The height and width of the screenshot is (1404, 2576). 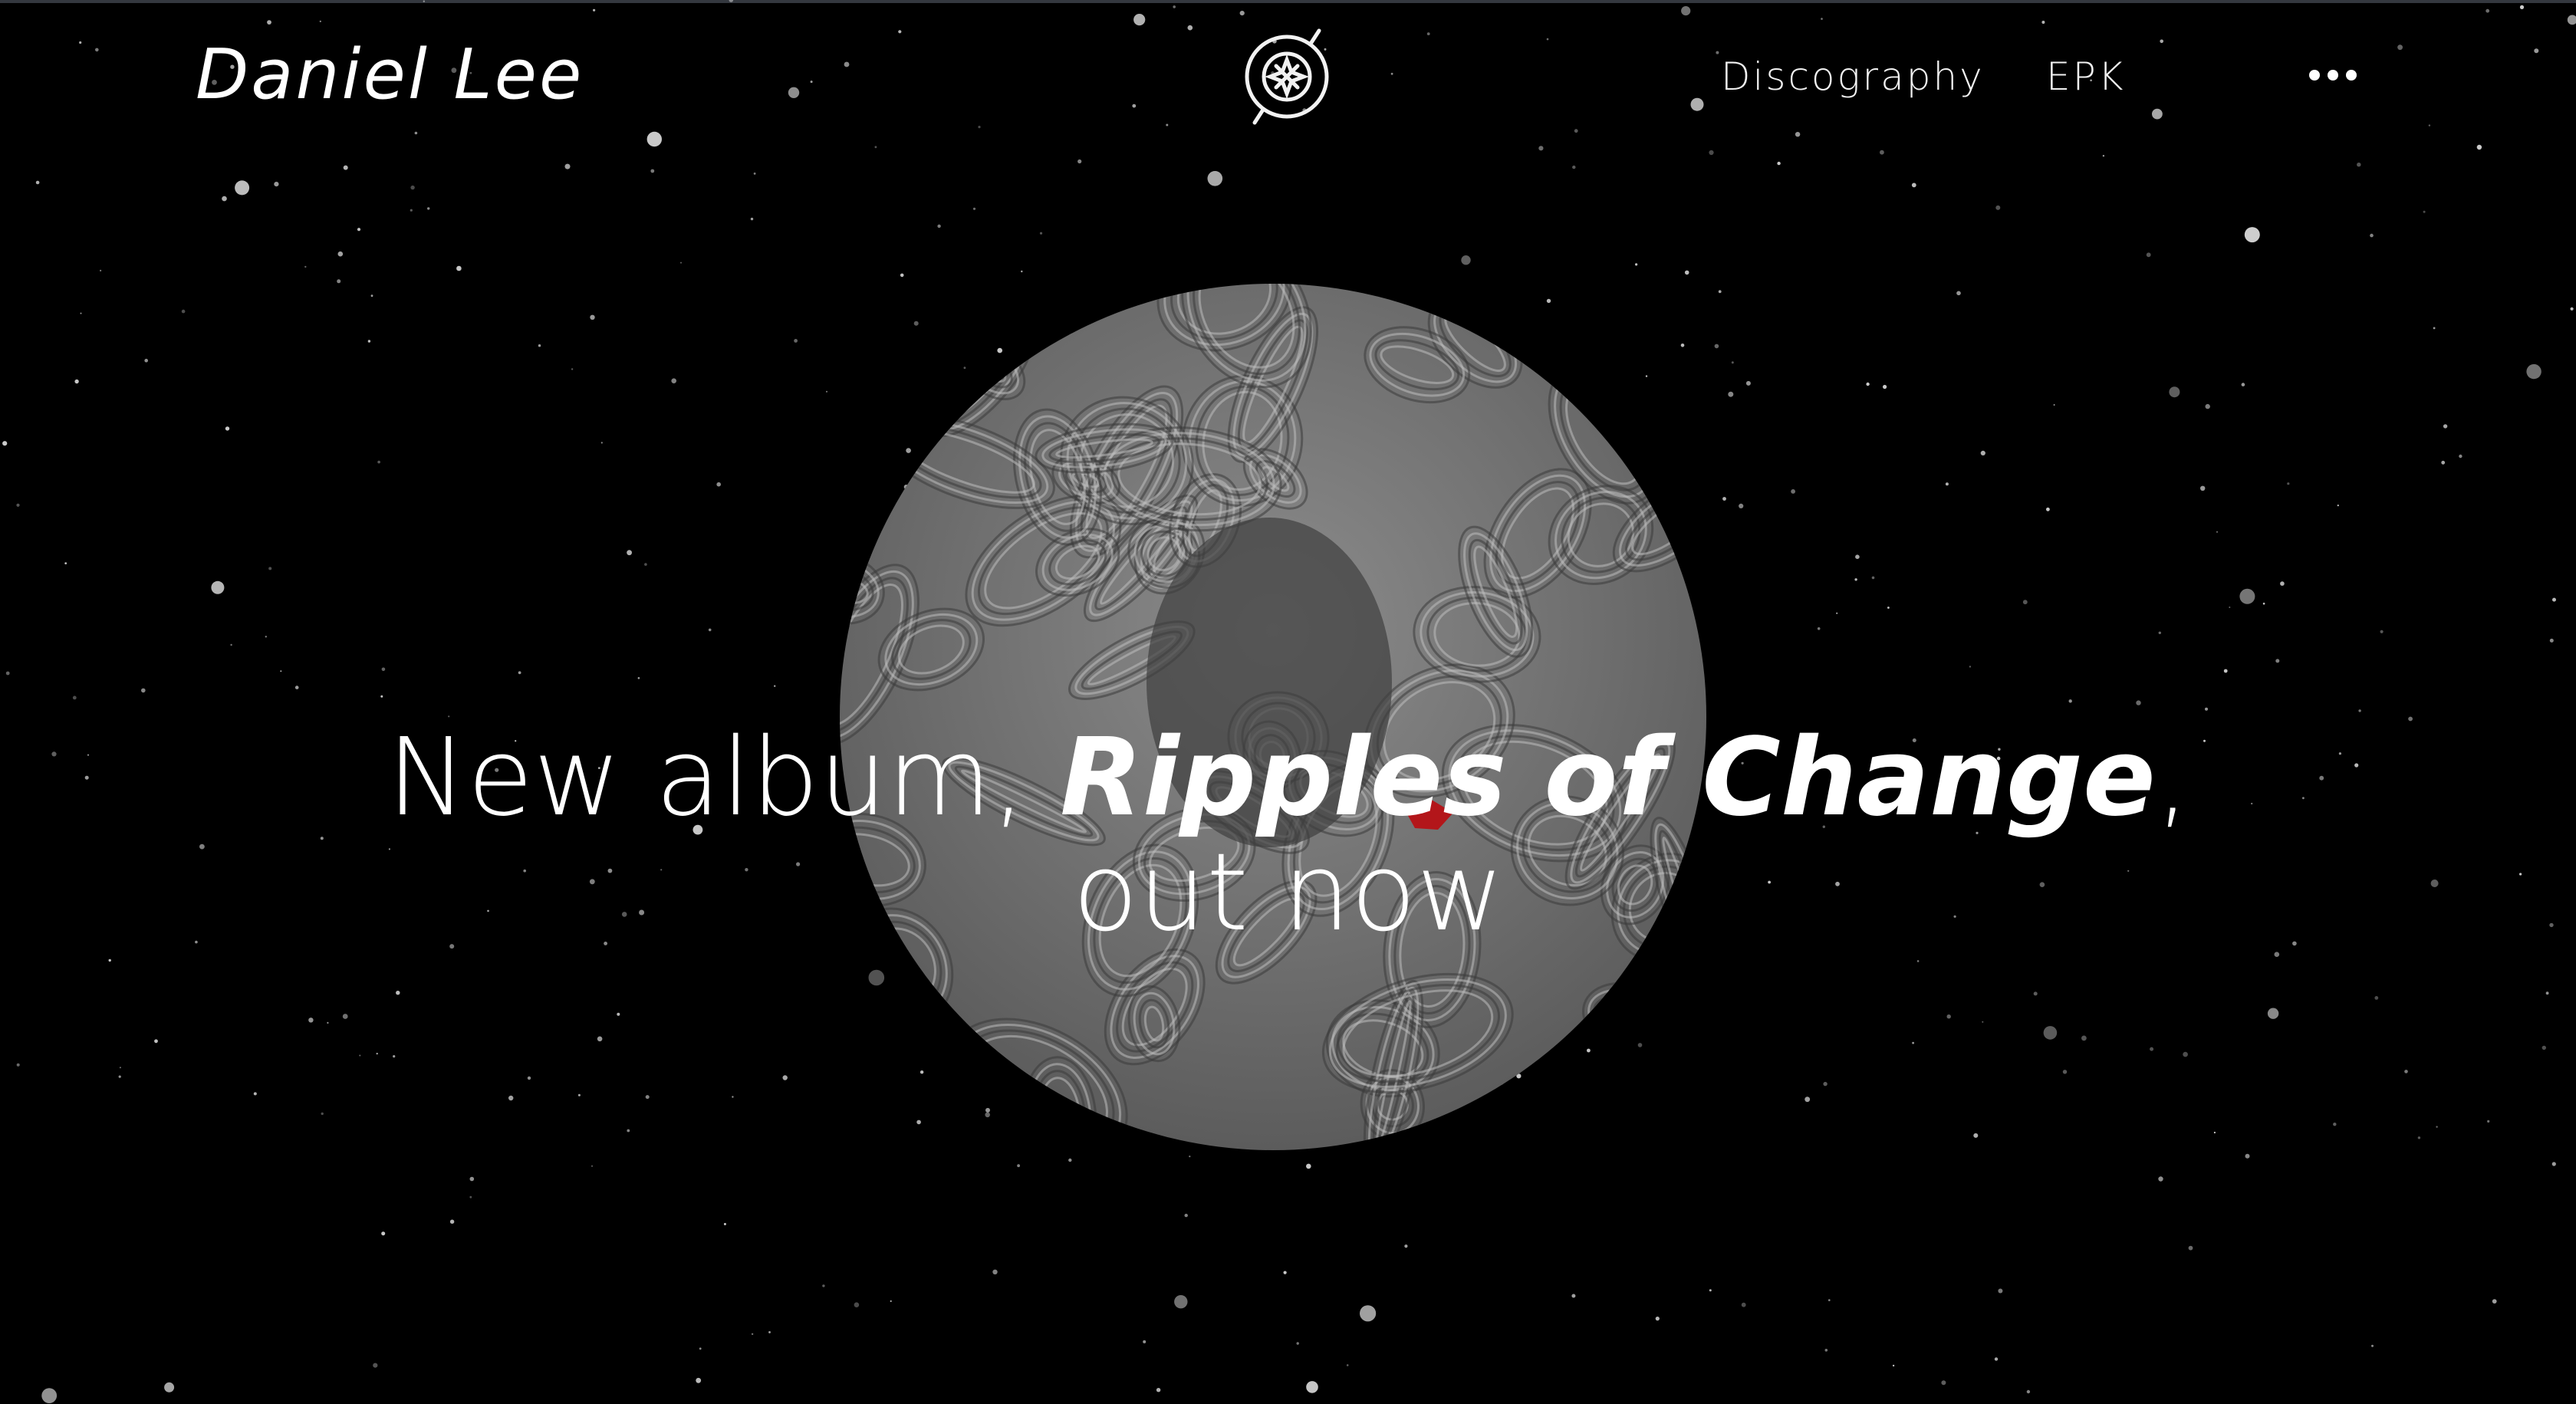 What do you see at coordinates (1853, 77) in the screenshot?
I see `nav-discography-link: Discography` at bounding box center [1853, 77].